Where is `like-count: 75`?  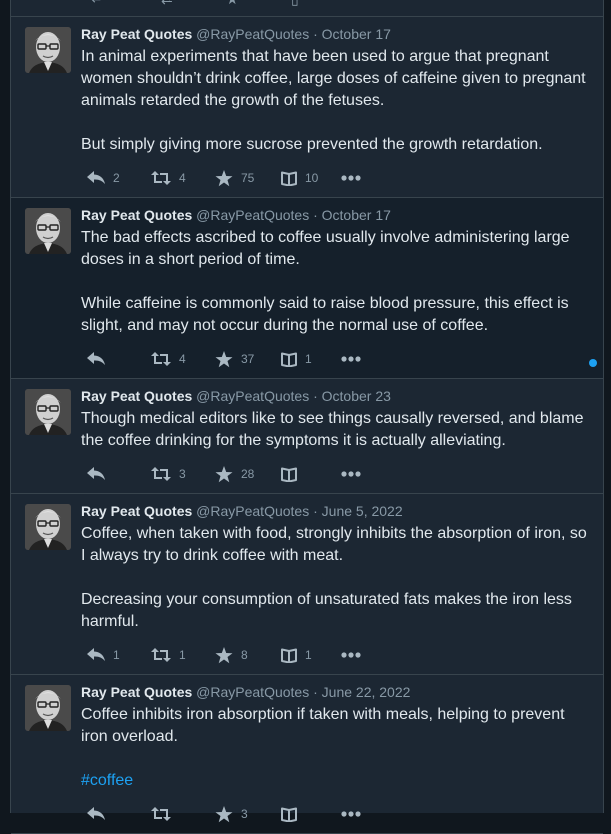 like-count: 75 is located at coordinates (248, 178).